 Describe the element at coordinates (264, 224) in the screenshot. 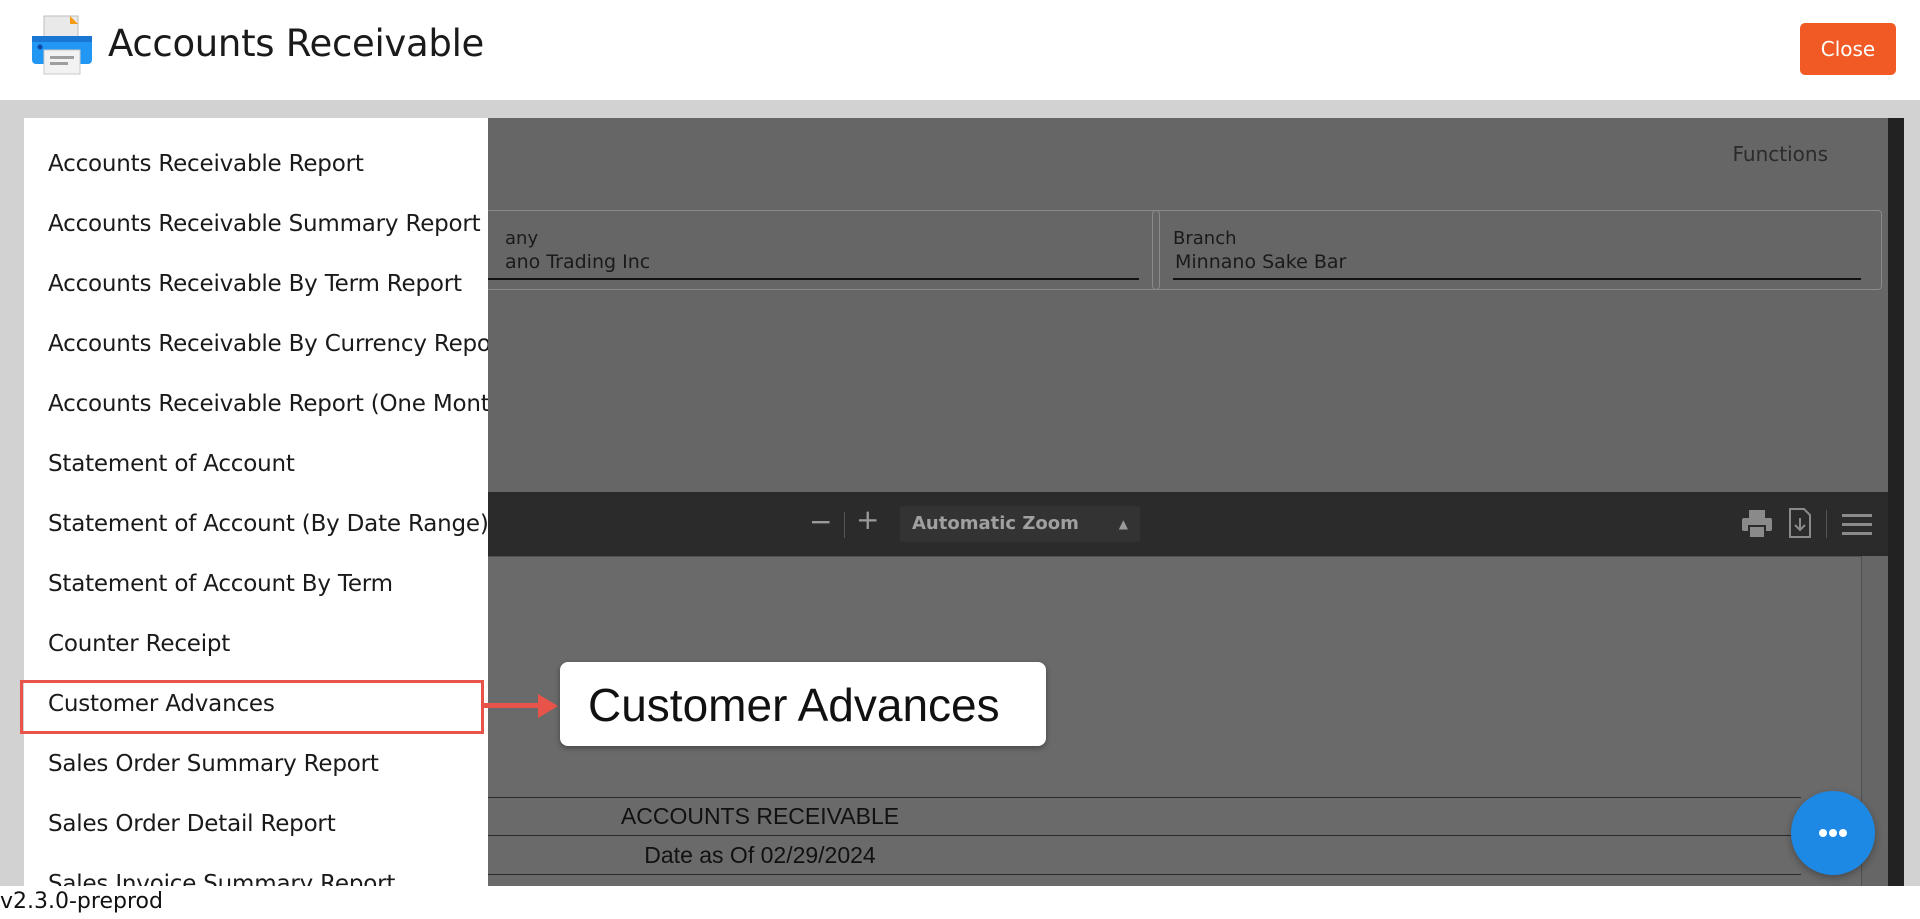

I see `menu-item-ar-summary-report: Accounts Receivable Summary Report` at that location.